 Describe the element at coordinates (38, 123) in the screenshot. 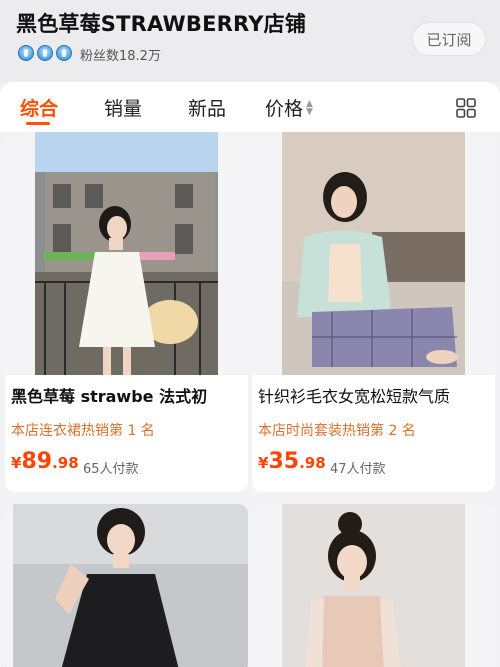

I see `active-tab-indicator` at that location.